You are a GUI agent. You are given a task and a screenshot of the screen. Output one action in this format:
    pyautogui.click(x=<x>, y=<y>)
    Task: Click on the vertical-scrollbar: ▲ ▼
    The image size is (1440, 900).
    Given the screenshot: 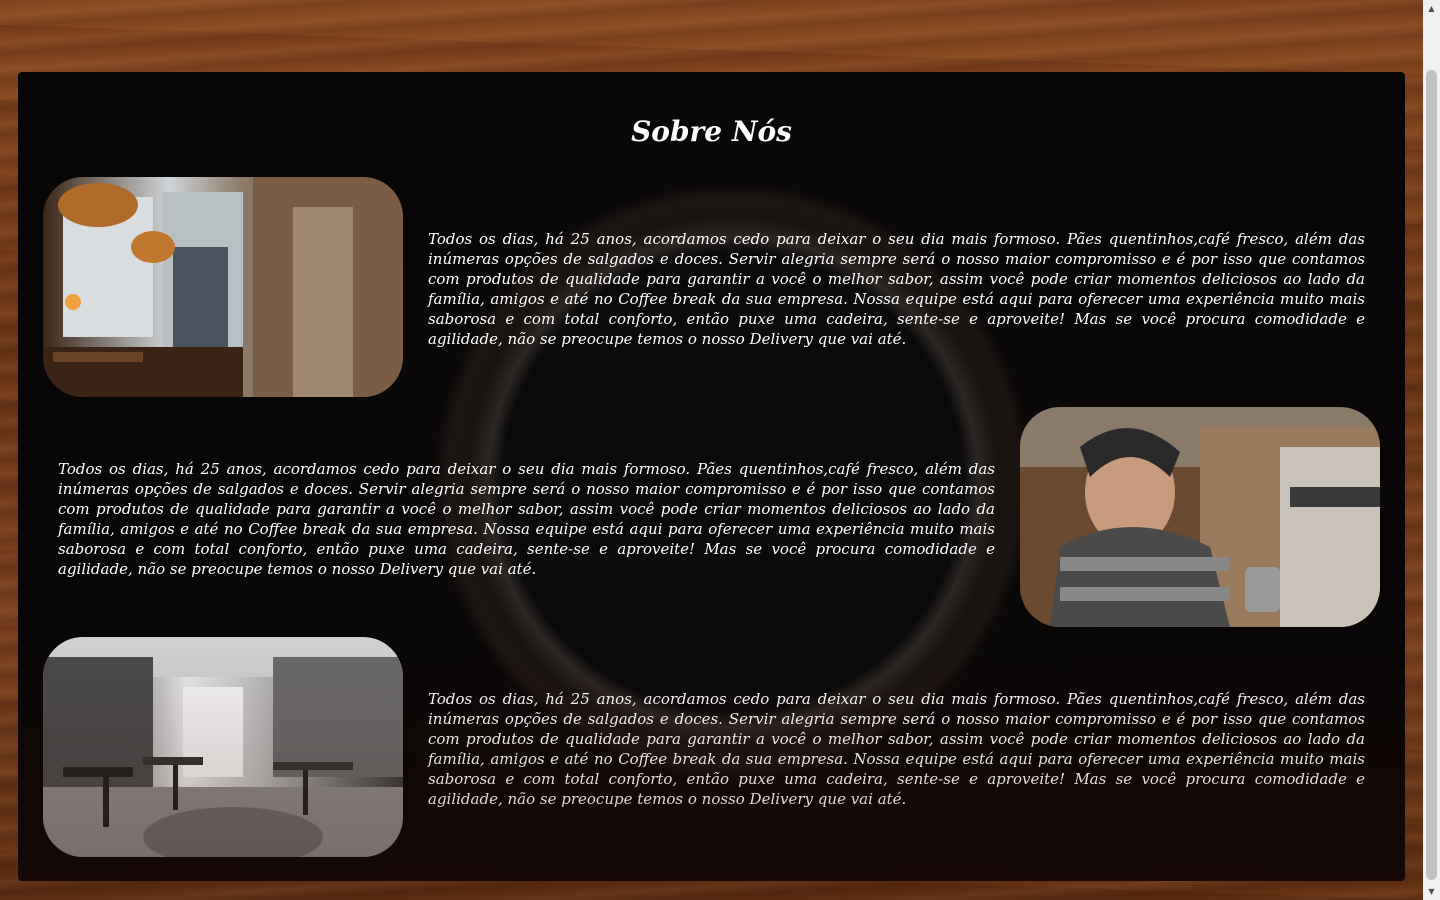 What is the action you would take?
    pyautogui.click(x=1431, y=450)
    